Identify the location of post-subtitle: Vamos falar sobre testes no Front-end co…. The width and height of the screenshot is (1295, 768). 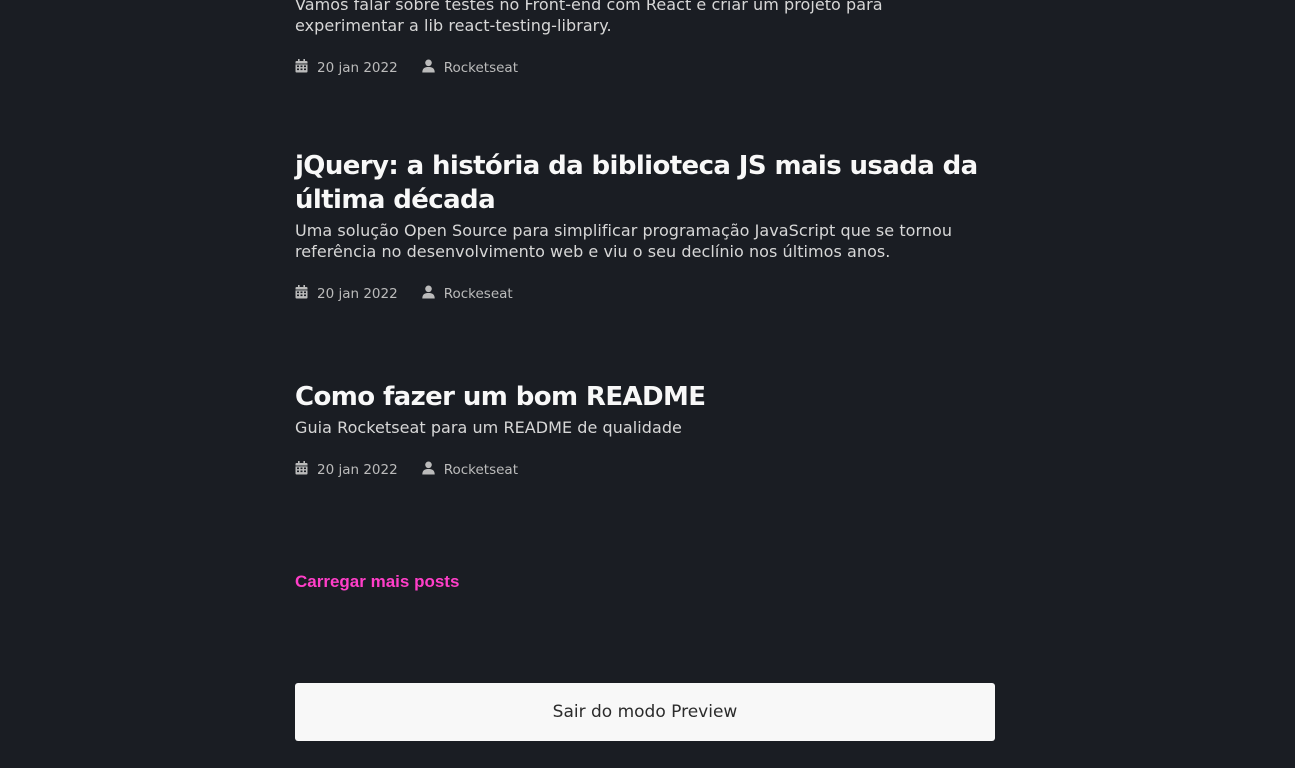
(589, 17).